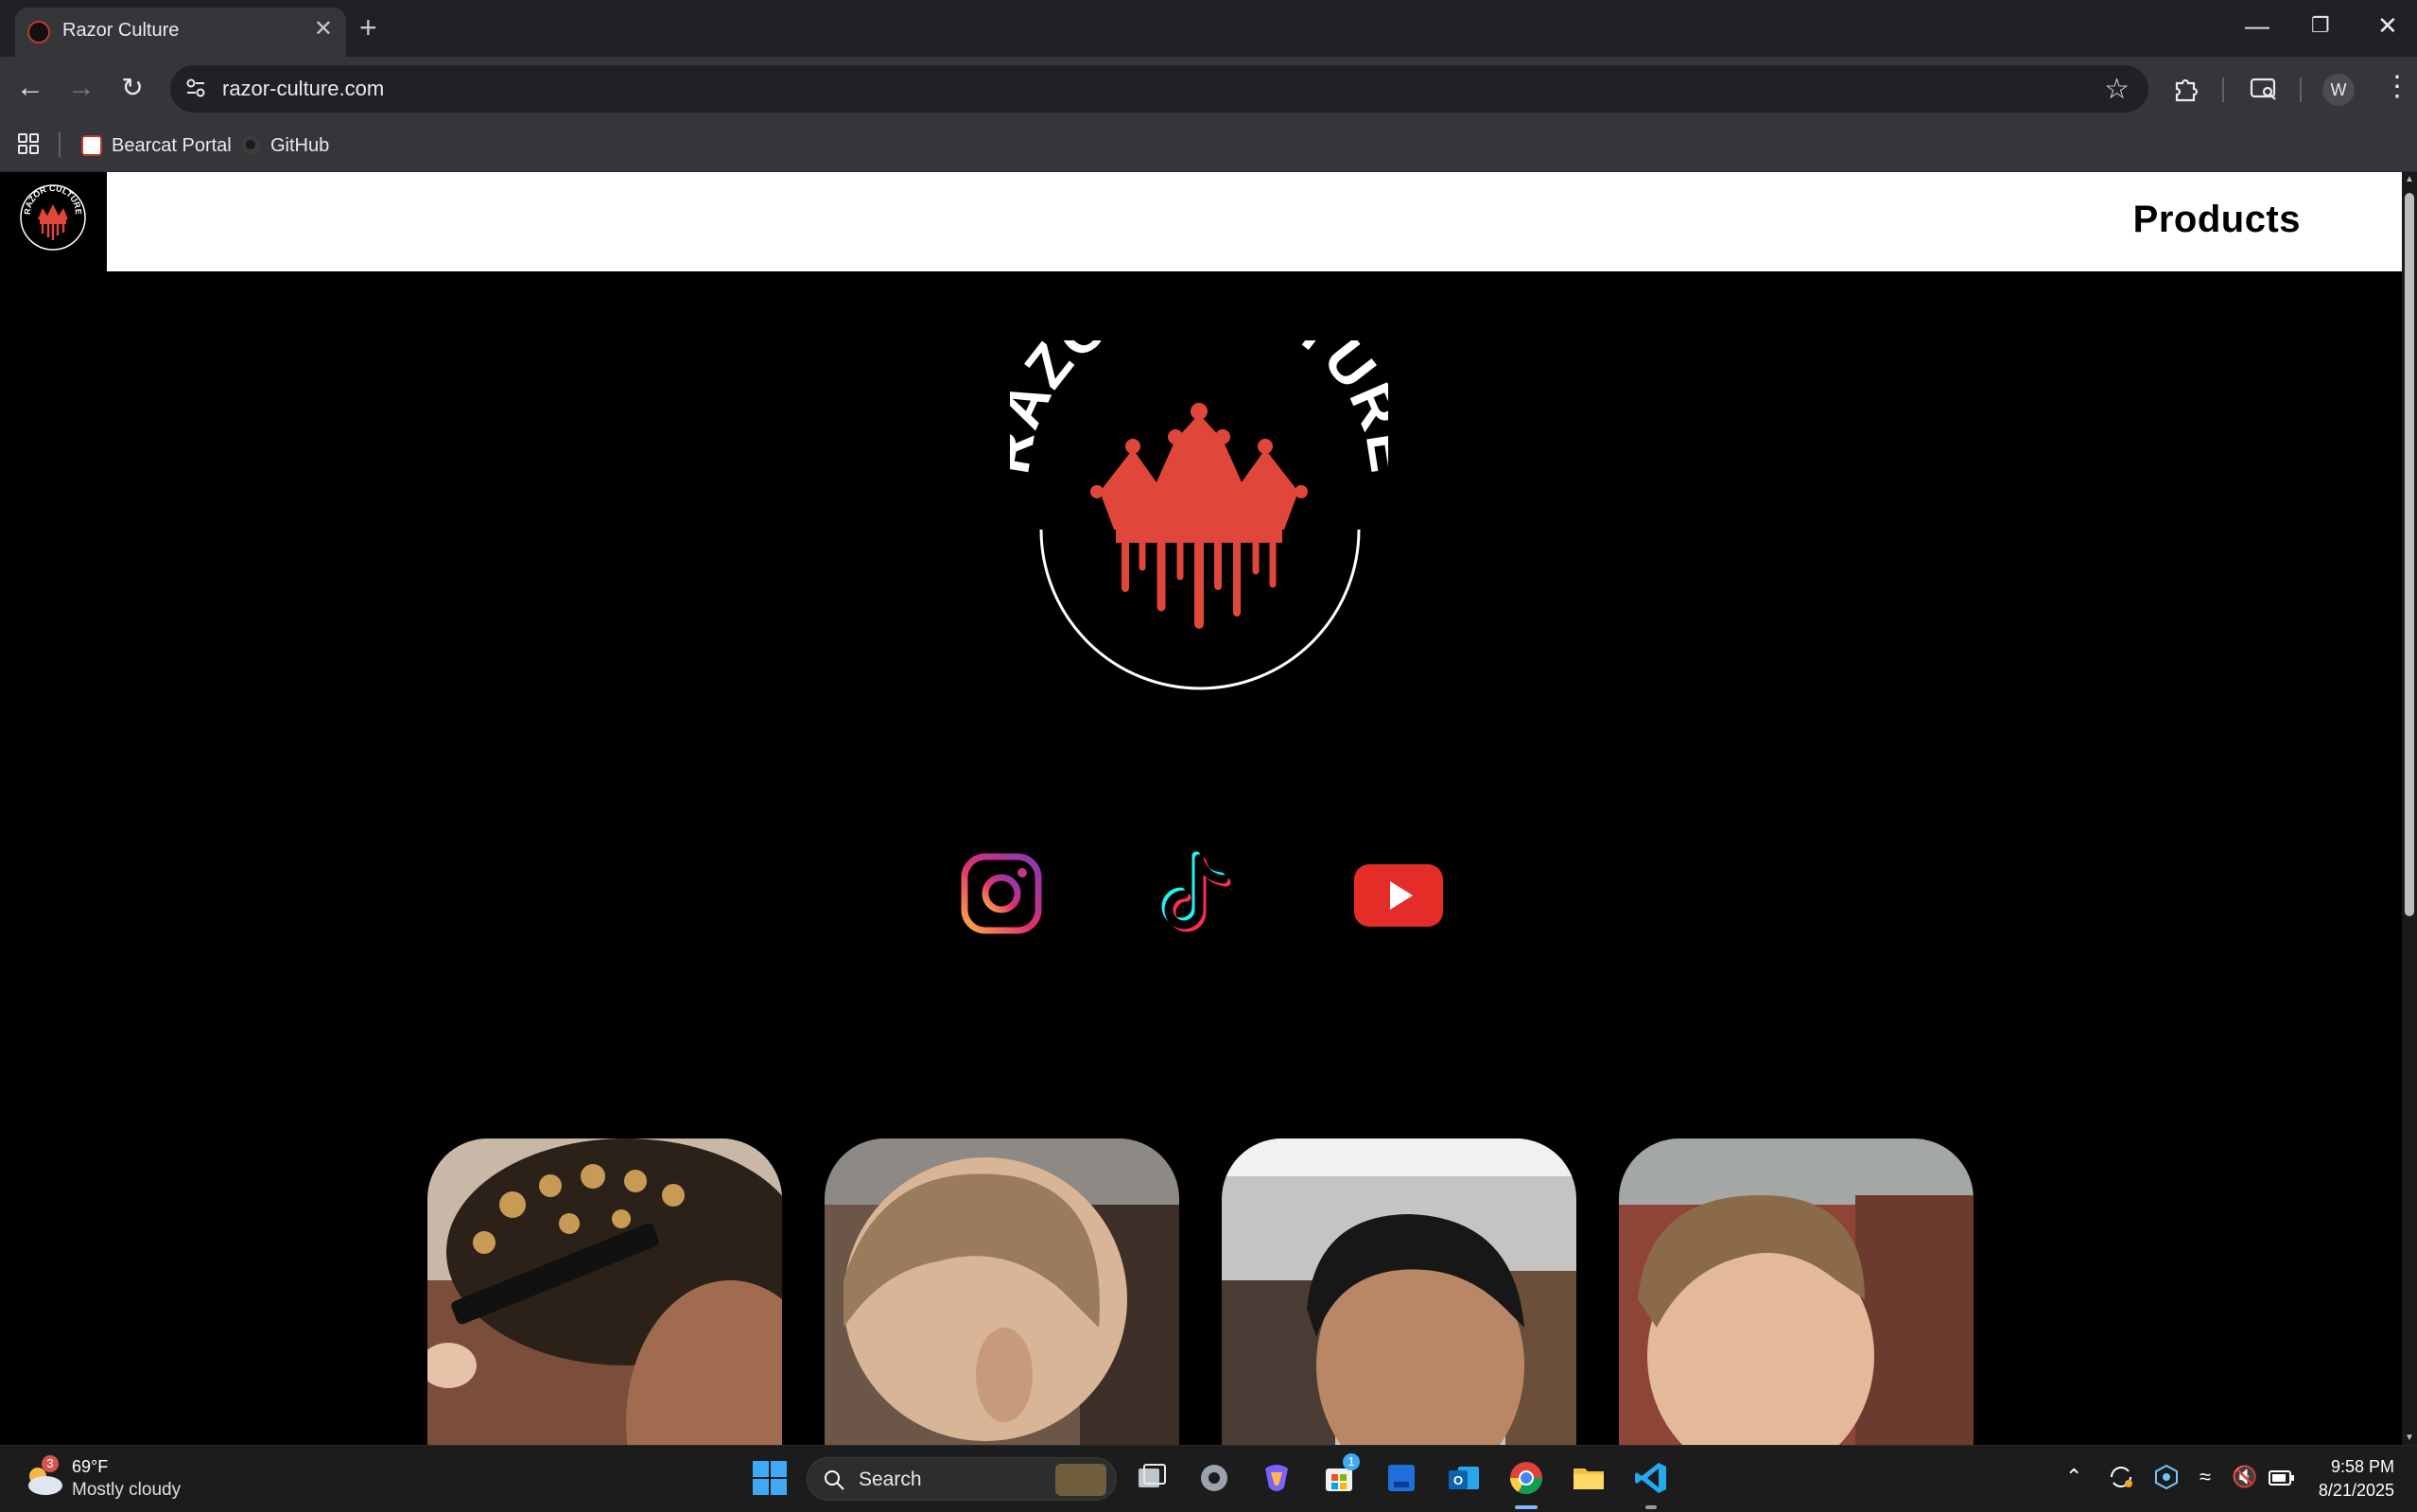 The image size is (2417, 1512). Describe the element at coordinates (2397, 87) in the screenshot. I see `chrome-menu-icon: ⋮` at that location.